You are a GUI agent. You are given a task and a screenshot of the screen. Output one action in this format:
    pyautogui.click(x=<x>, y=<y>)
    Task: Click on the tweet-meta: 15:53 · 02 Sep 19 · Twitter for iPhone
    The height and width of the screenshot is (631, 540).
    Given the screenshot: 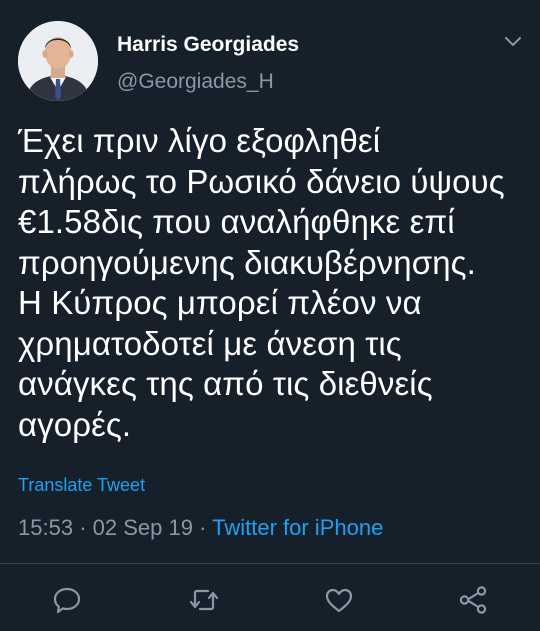 What is the action you would take?
    pyautogui.click(x=200, y=528)
    